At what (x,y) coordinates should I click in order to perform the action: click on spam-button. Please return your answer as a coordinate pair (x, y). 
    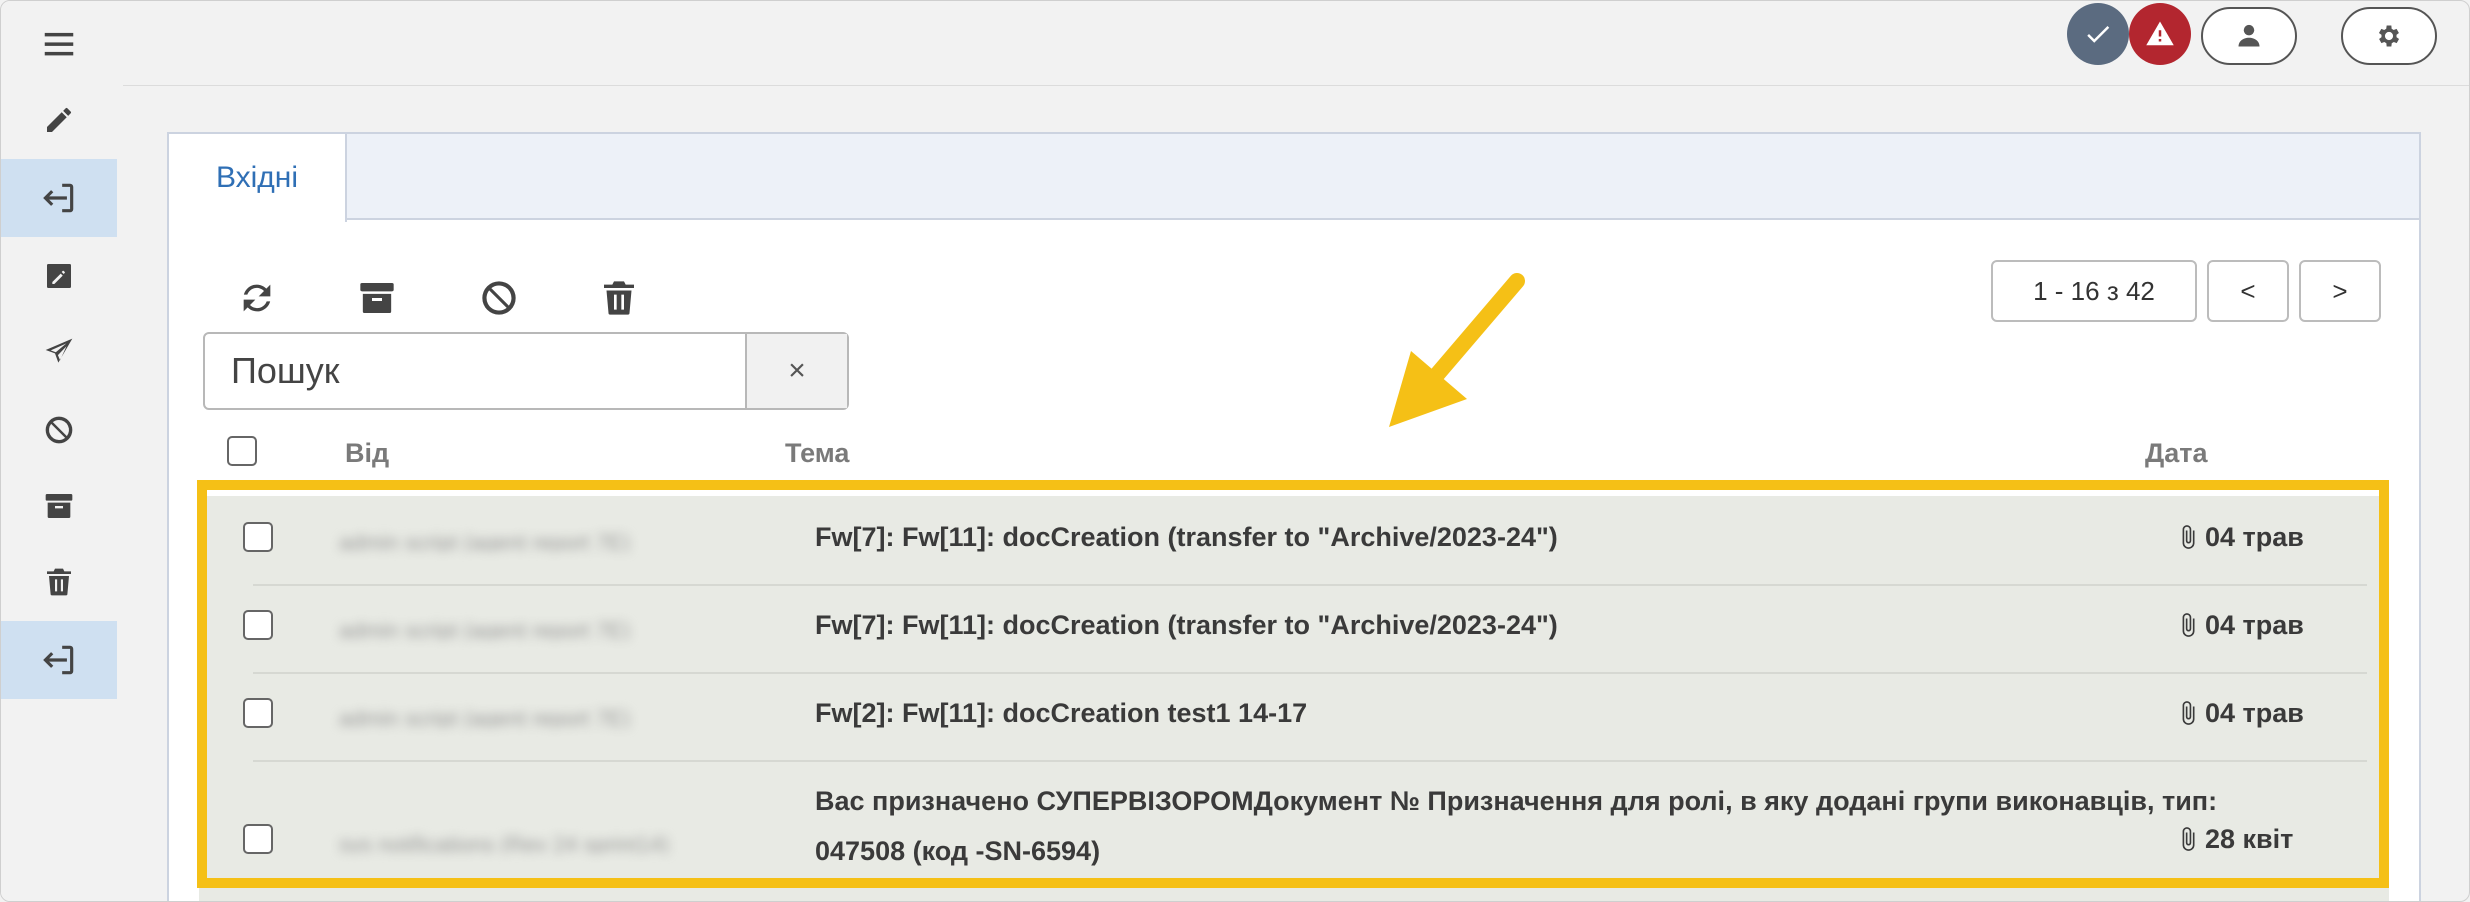
    Looking at the image, I should click on (499, 298).